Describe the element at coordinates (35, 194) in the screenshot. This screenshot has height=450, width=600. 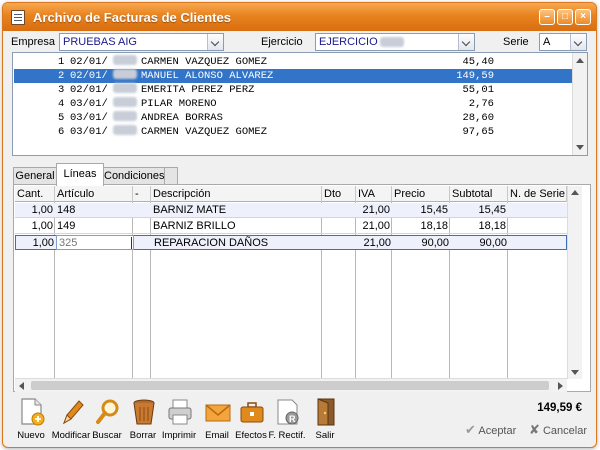
I see `col-cant: Cant.` at that location.